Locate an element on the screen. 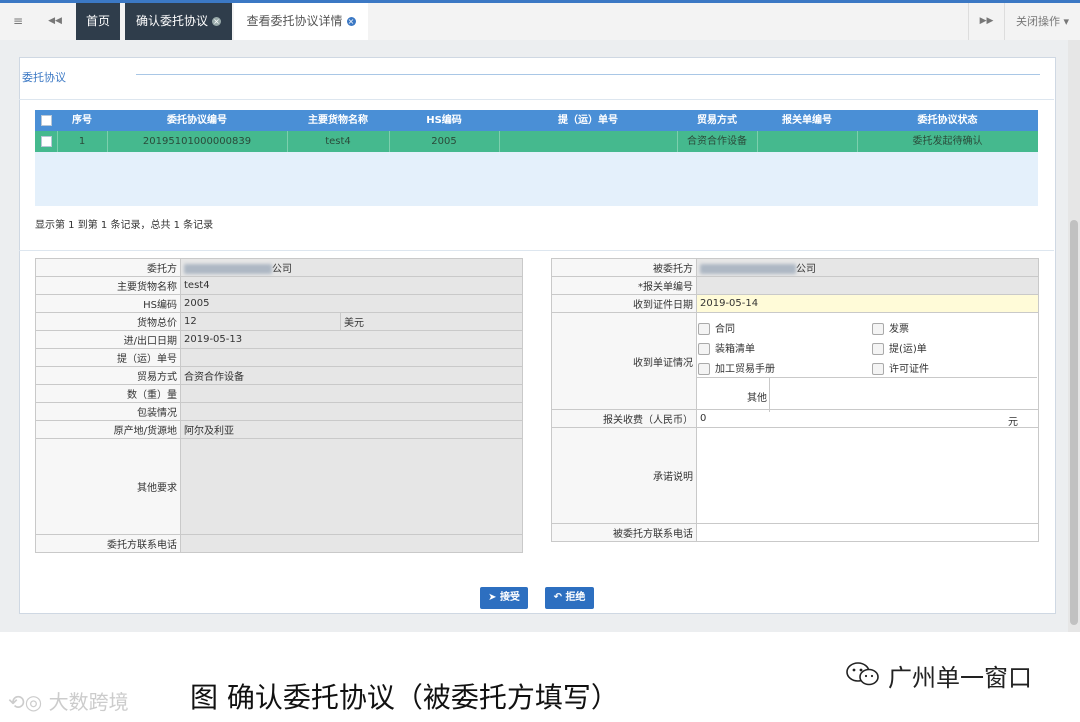 This screenshot has height=722, width=1080. other-req-label: 其他要求 is located at coordinates (108, 486).